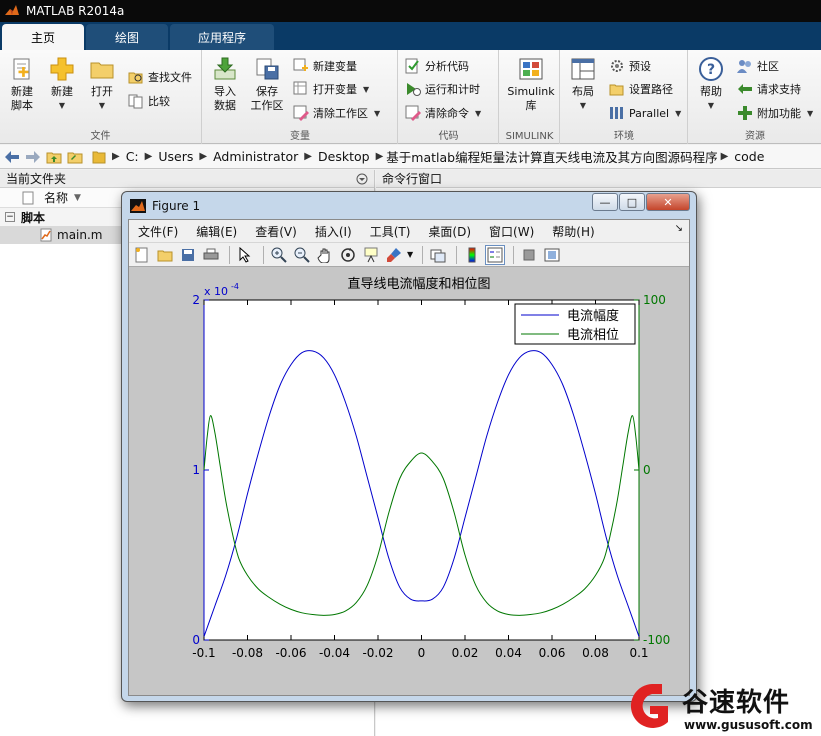 This screenshot has height=736, width=821. What do you see at coordinates (495, 254) in the screenshot?
I see `insert-legend-button` at bounding box center [495, 254].